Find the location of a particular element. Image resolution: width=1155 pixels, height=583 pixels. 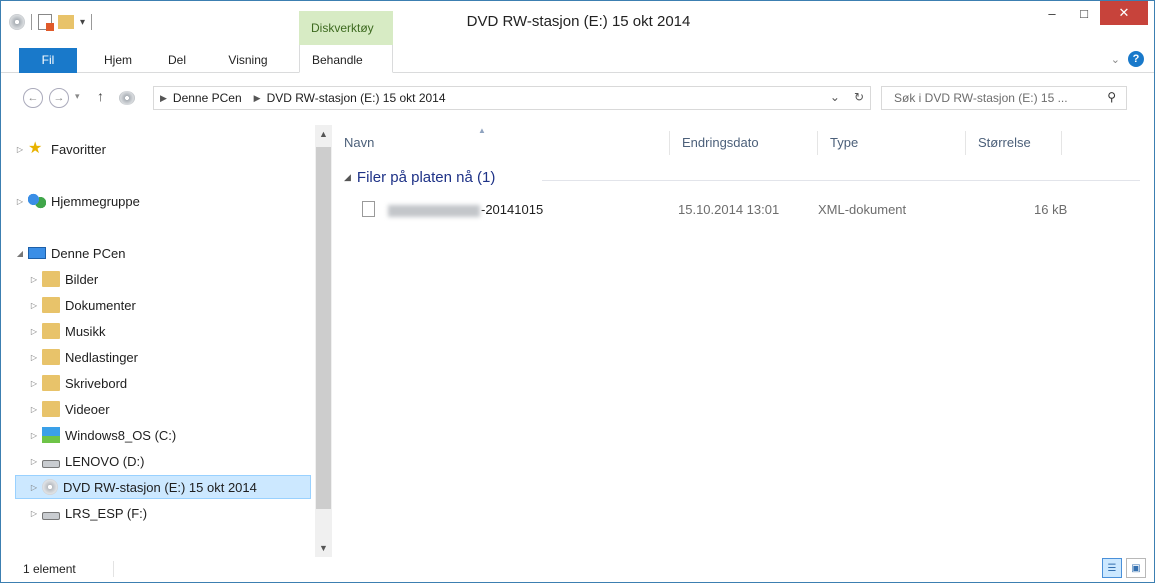

file-type: XML-dokument is located at coordinates (862, 209).